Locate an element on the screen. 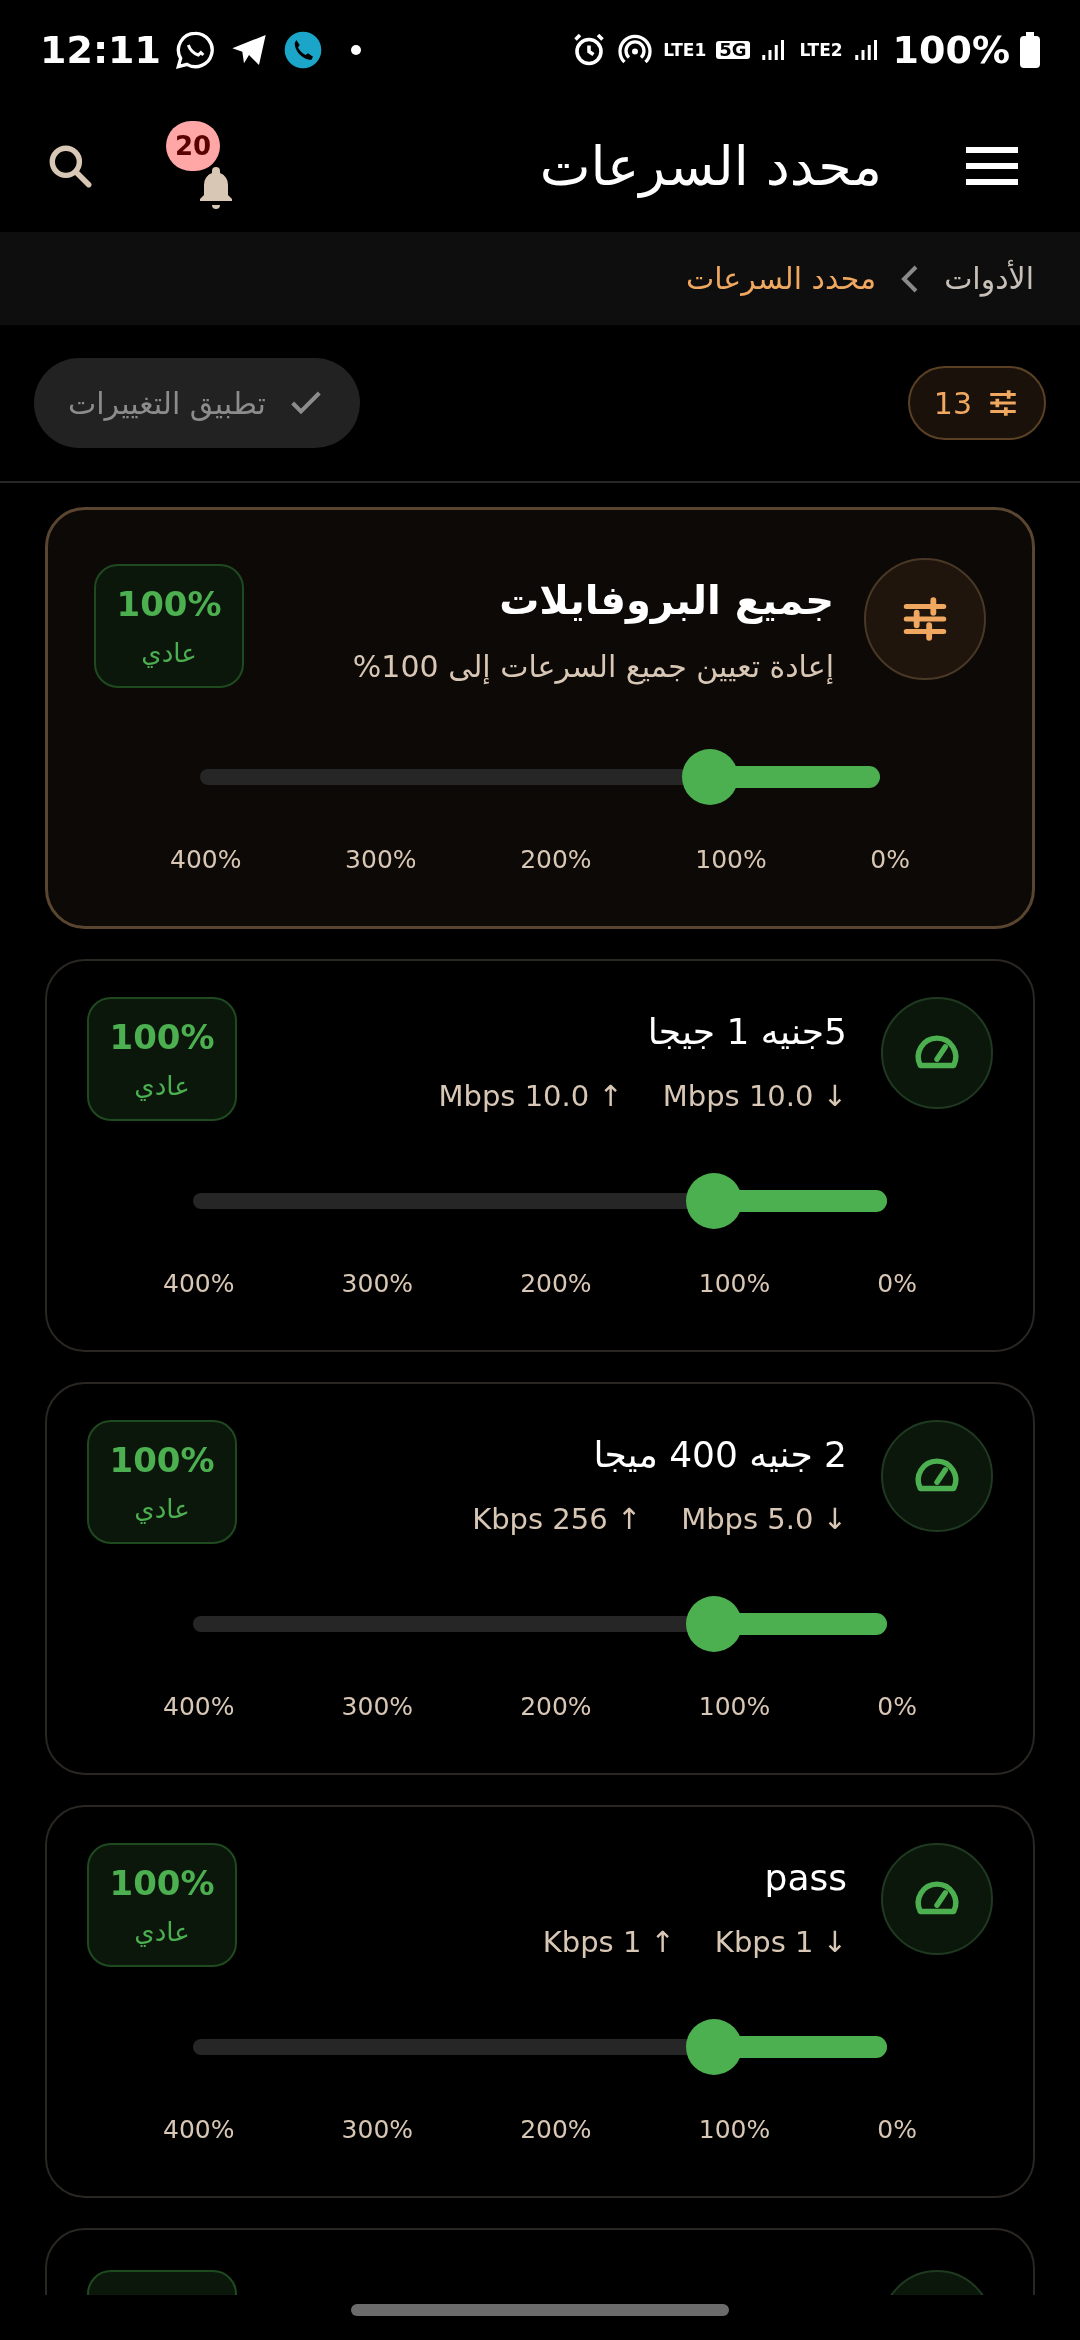 This screenshot has width=1080, height=2340. network-label: 5G is located at coordinates (733, 50).